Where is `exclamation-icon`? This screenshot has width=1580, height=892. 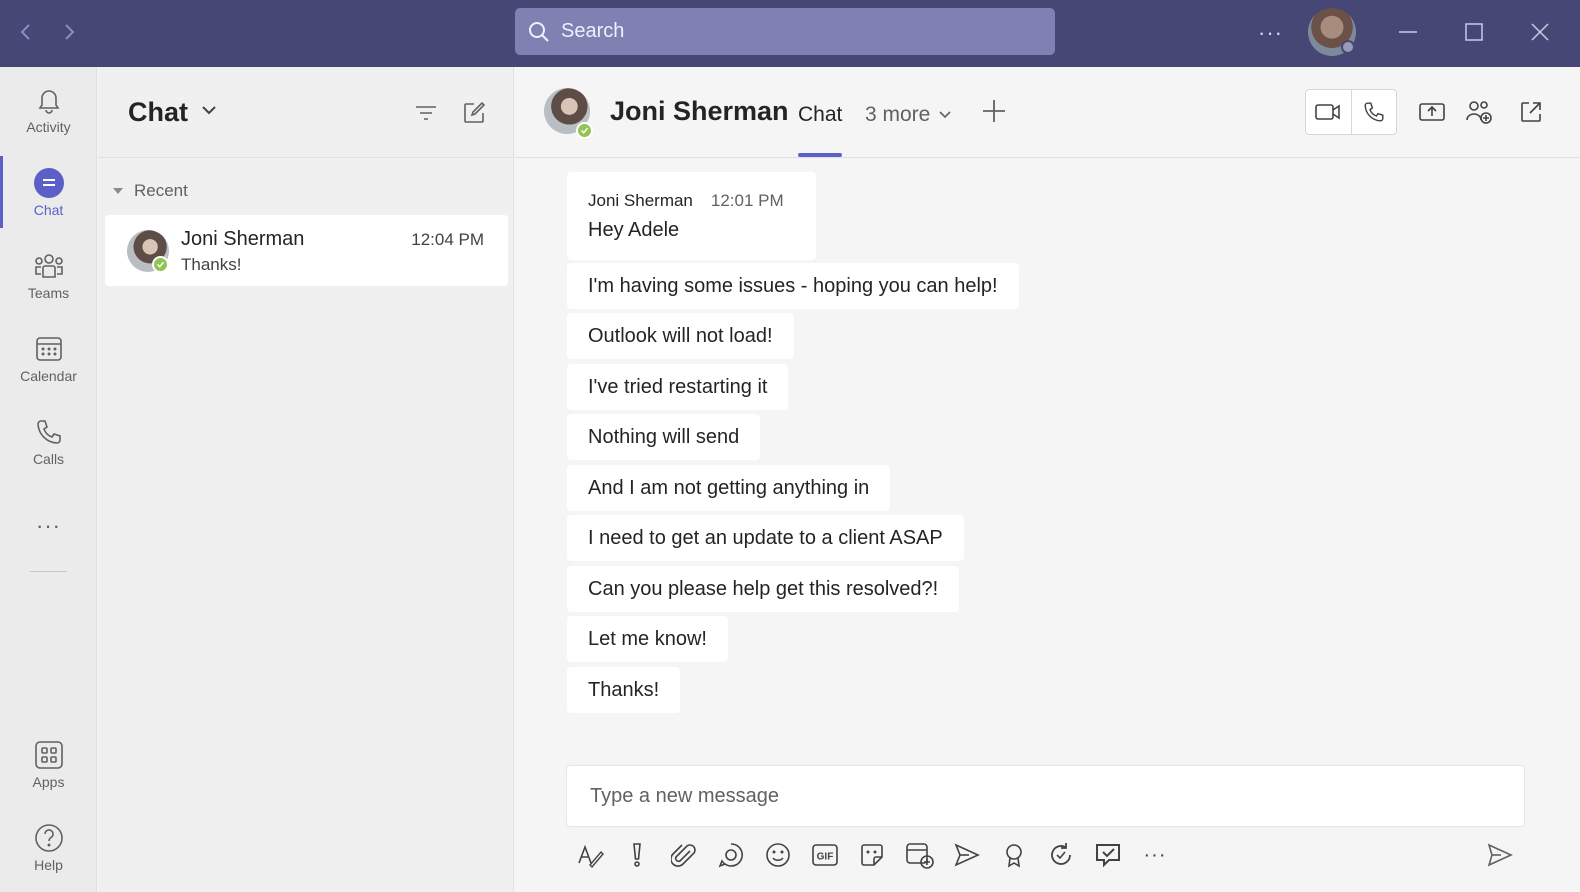
exclamation-icon is located at coordinates (637, 855).